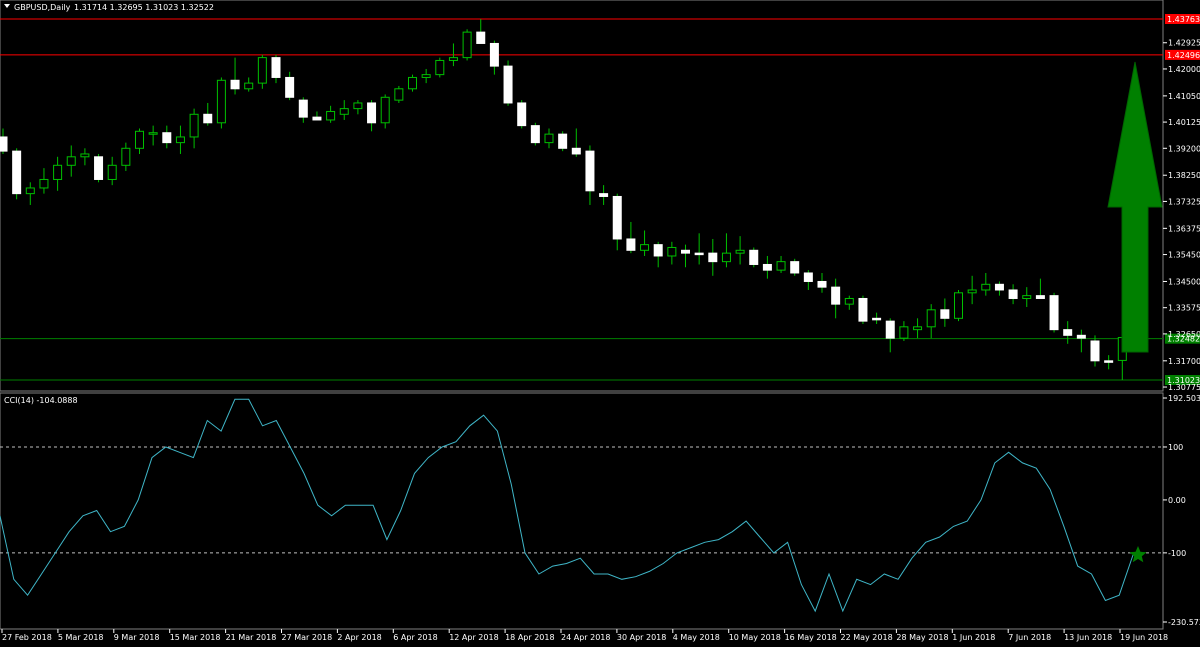  I want to click on price-tick-label: 1.41050, so click(1184, 96).